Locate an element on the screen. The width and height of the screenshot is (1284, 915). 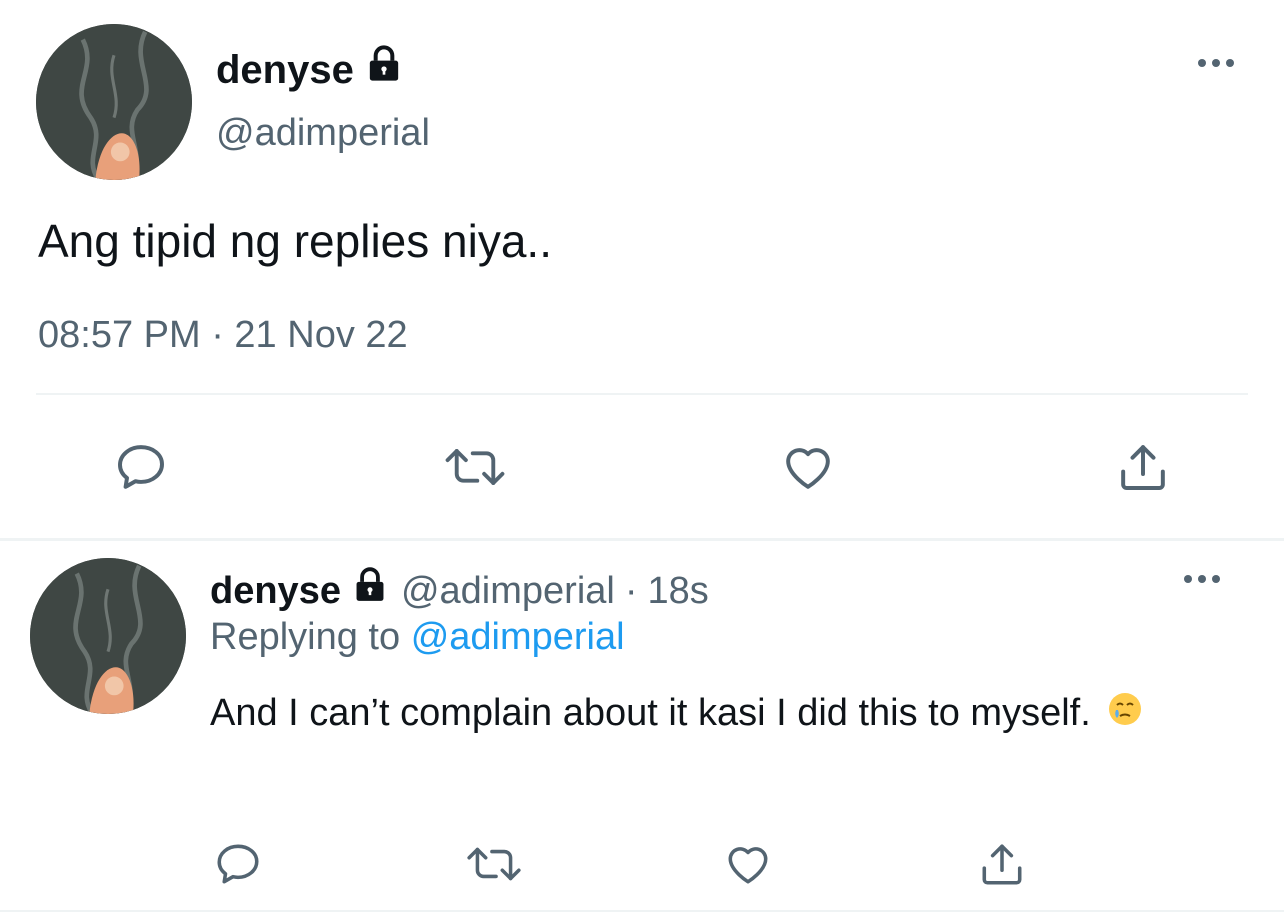
replying-to: Replying to @adimperial is located at coordinates (417, 637).